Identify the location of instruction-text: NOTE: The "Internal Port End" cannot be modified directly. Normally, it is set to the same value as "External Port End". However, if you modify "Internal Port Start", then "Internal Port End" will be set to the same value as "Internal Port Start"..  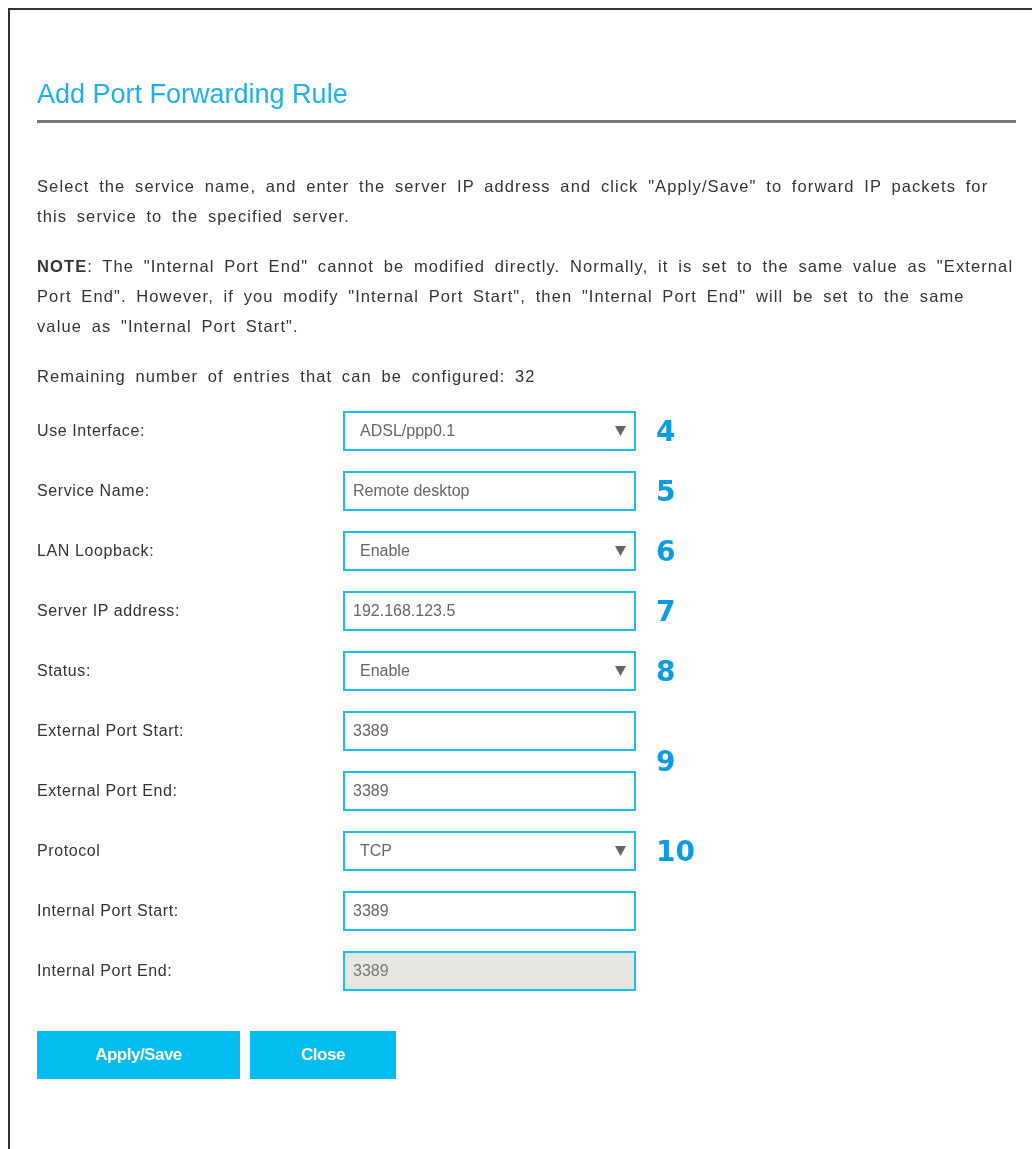
(526, 296).